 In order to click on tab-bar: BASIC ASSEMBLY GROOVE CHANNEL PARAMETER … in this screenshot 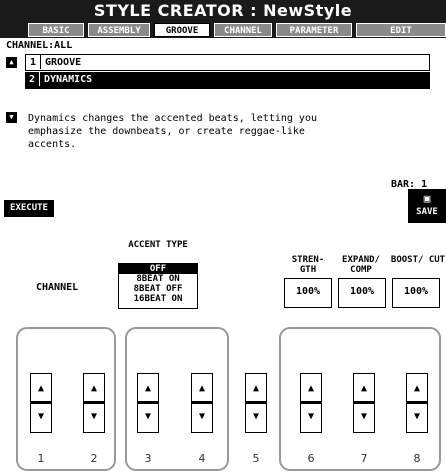, I will do `click(223, 30)`.